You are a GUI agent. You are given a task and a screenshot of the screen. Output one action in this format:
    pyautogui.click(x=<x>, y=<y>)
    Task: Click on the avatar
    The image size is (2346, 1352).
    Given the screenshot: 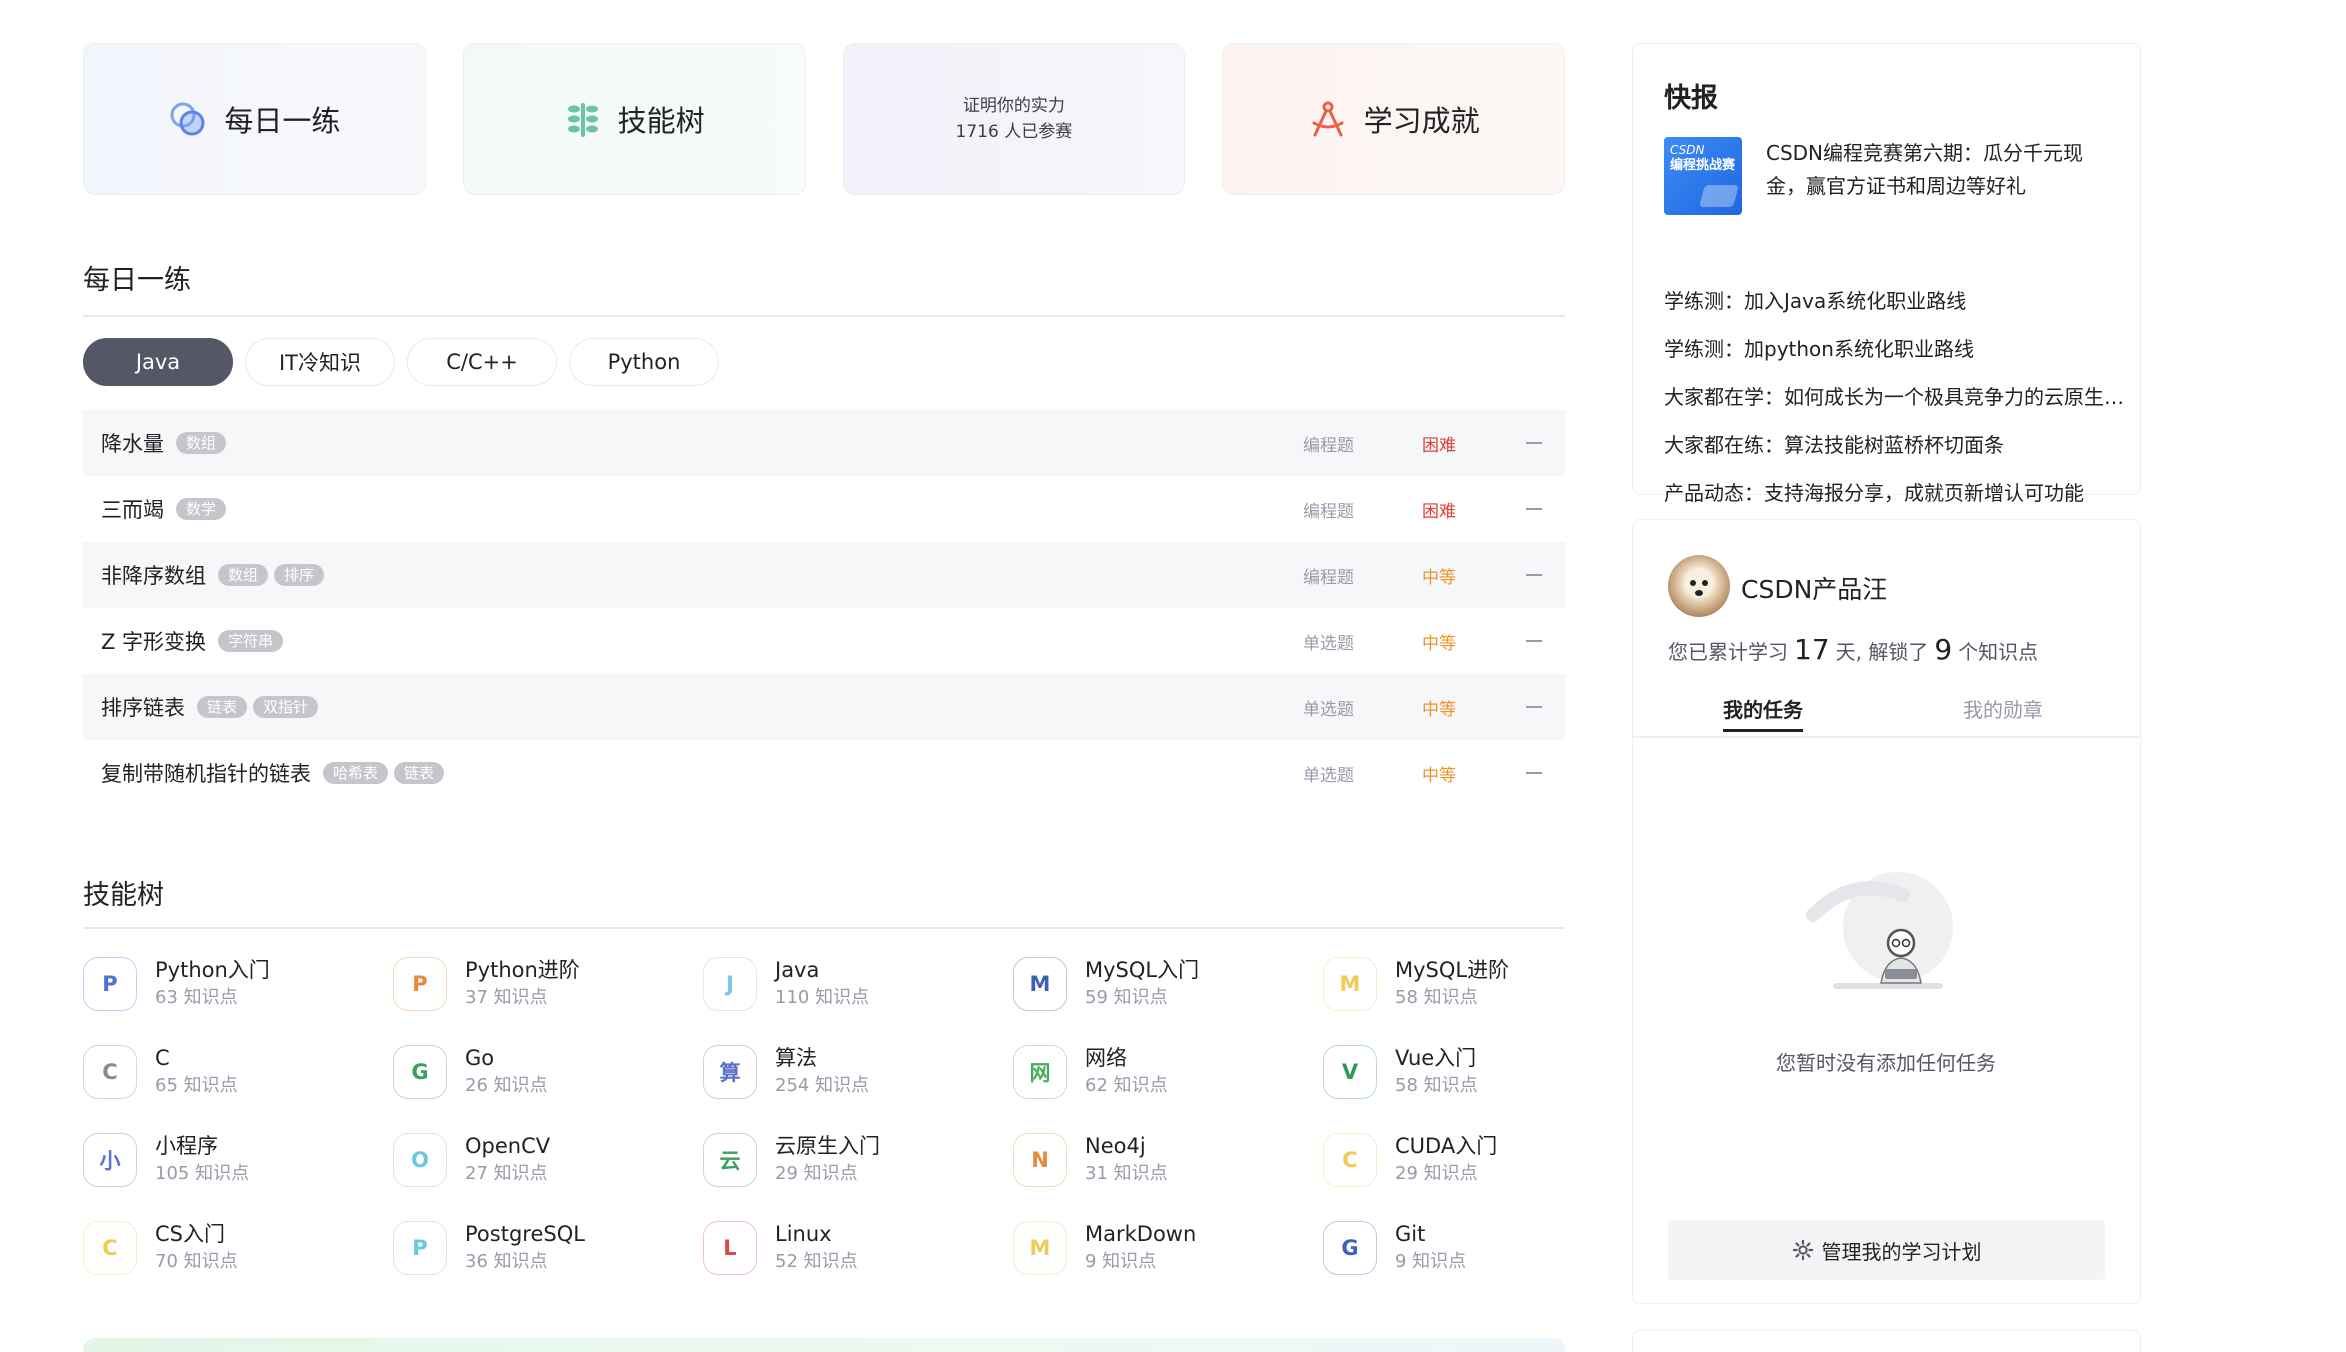 What is the action you would take?
    pyautogui.click(x=1699, y=586)
    